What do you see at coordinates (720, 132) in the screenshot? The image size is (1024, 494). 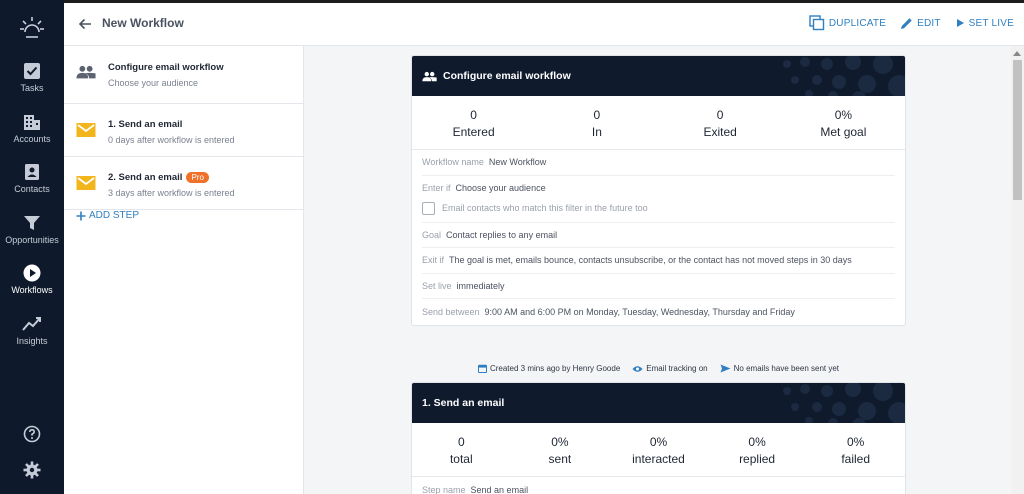 I see `stat-label: Exited` at bounding box center [720, 132].